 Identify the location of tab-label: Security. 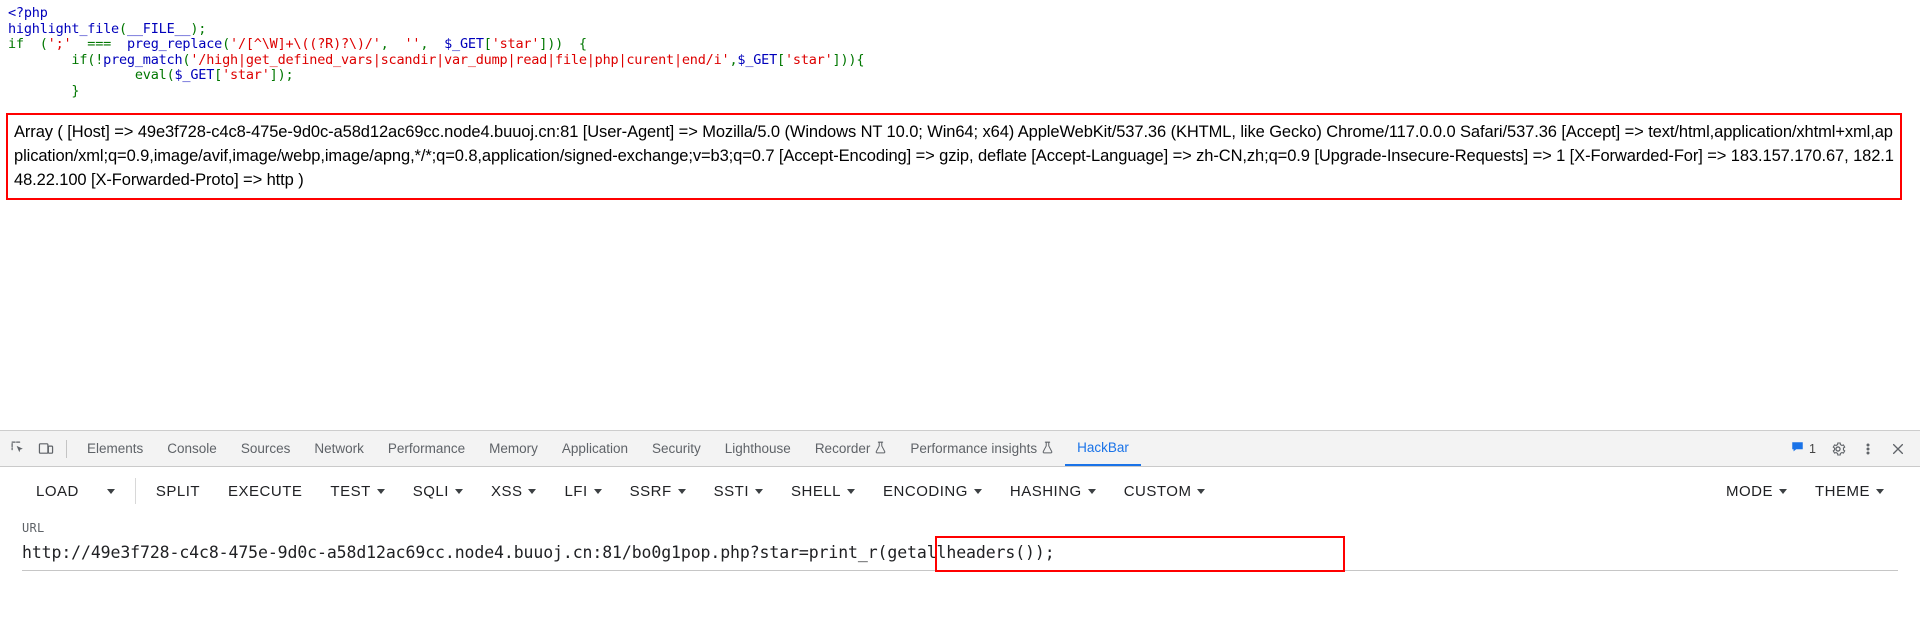
(676, 448).